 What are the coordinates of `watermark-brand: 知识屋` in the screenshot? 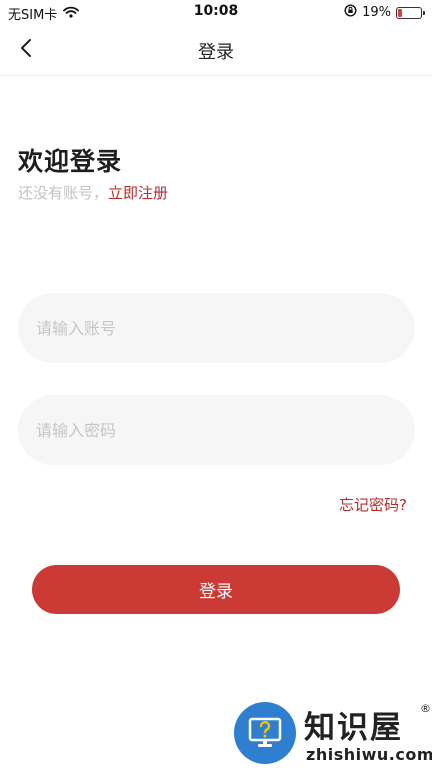 It's located at (353, 728).